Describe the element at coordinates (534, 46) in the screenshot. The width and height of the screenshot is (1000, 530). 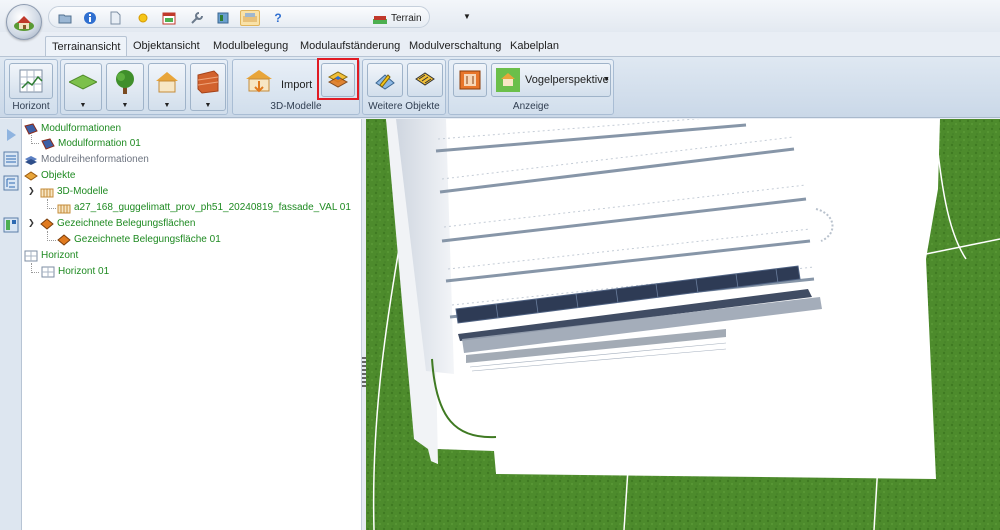
I see `tab-kabelplan: Kabelplan` at that location.